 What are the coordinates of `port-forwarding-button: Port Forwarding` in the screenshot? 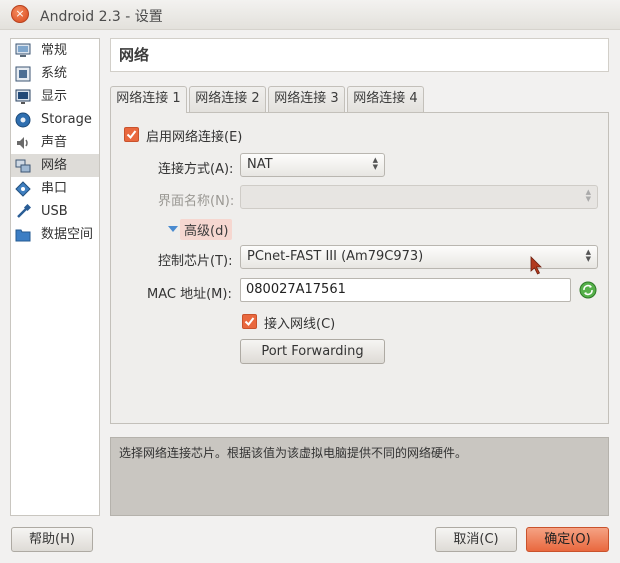 It's located at (312, 351).